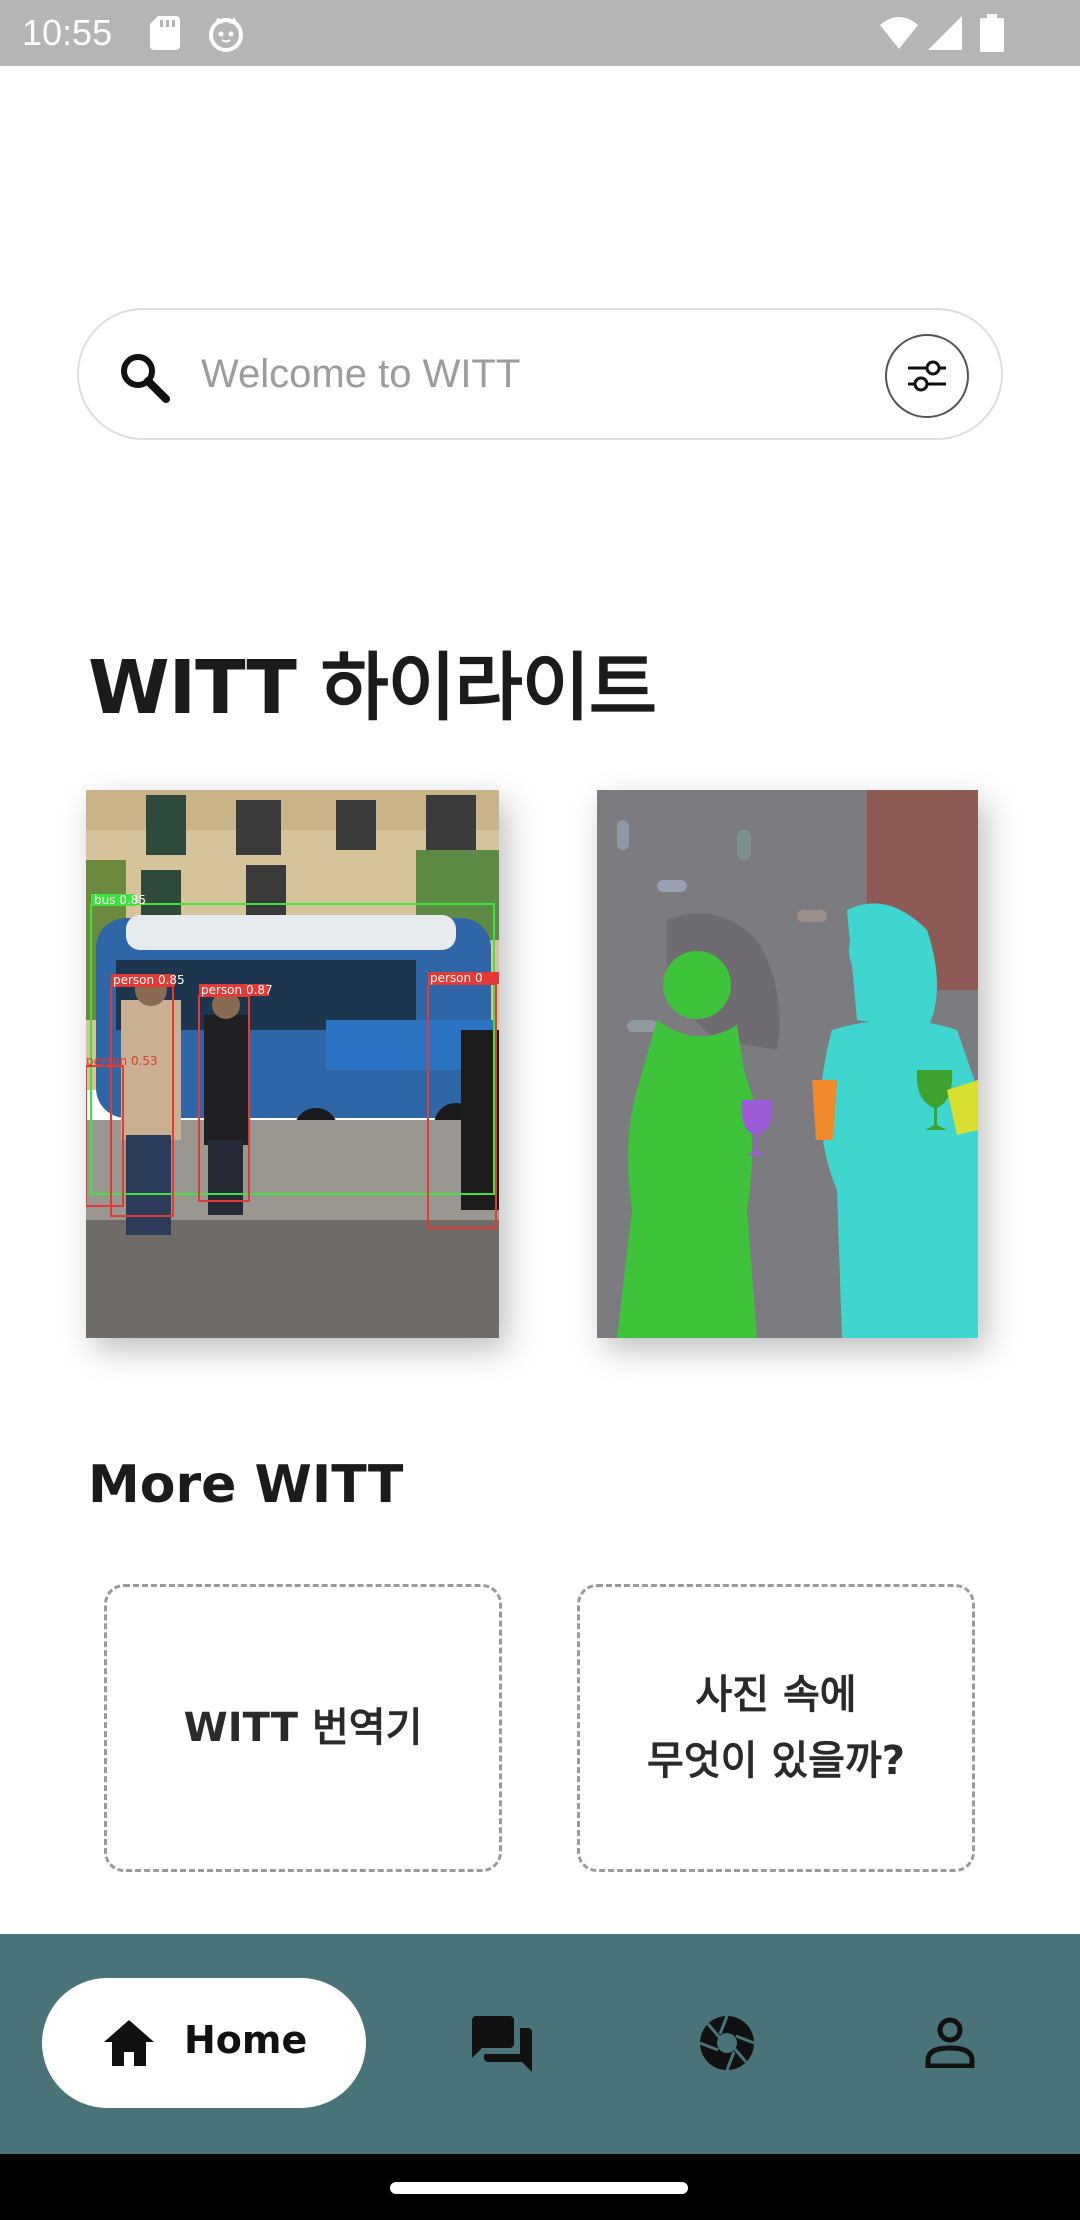 This screenshot has width=1080, height=2220. I want to click on signal-icon, so click(945, 33).